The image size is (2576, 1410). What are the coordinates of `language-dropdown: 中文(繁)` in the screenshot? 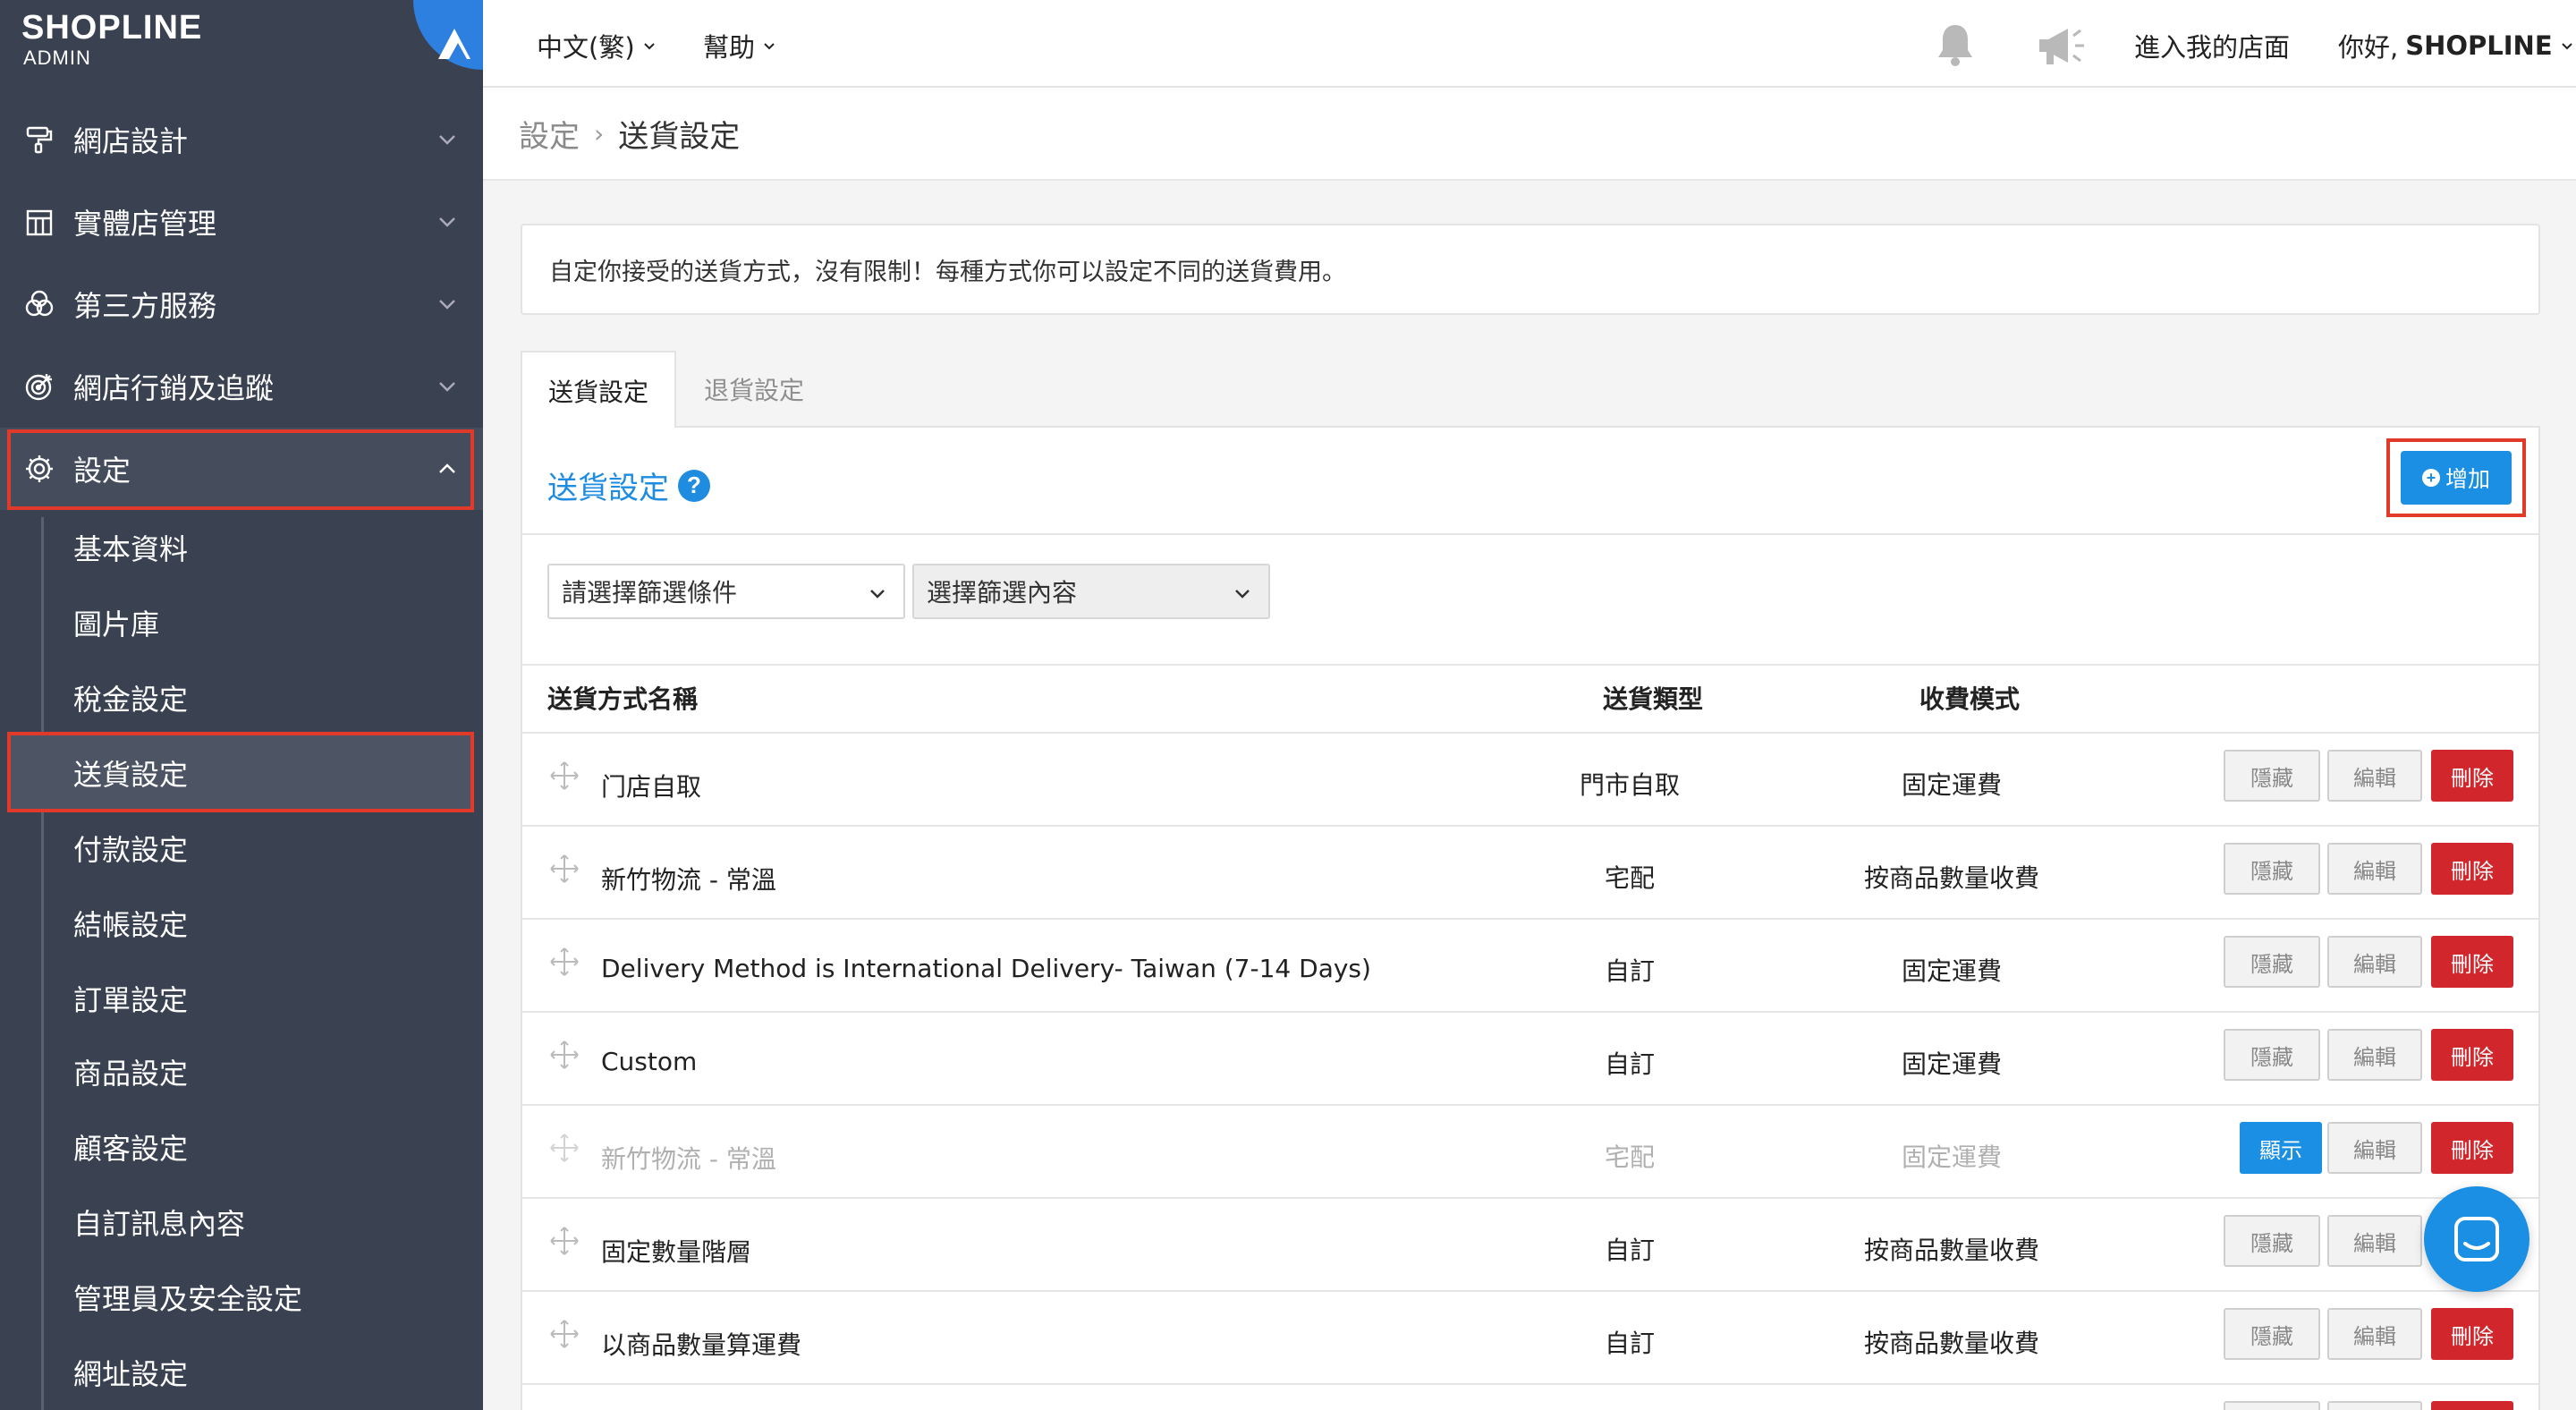 It's located at (597, 46).